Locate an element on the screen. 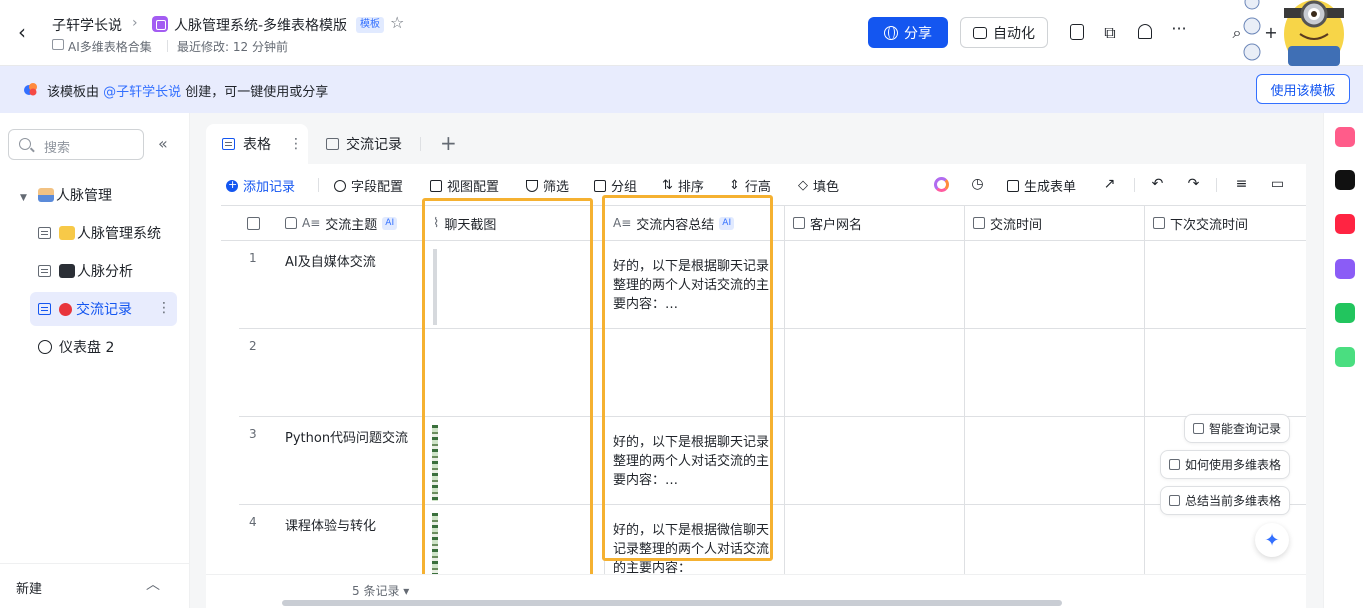  minion-decoration-icon is located at coordinates (1252, 30).